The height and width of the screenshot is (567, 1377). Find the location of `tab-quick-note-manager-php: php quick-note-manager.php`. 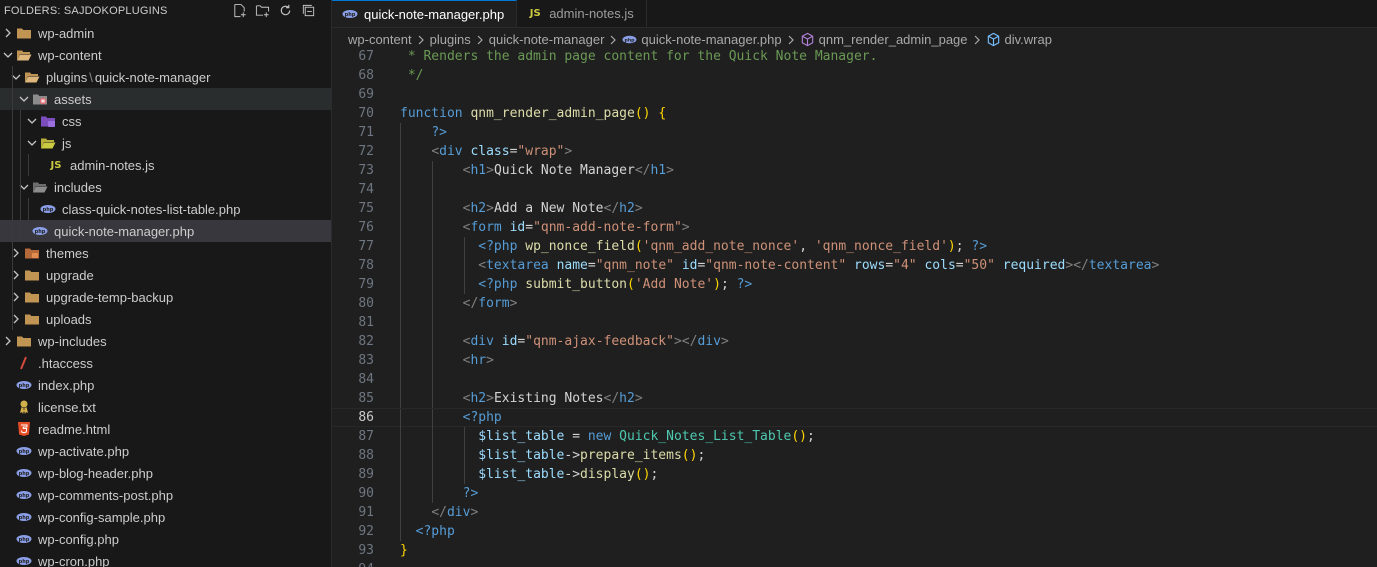

tab-quick-note-manager-php: php quick-note-manager.php is located at coordinates (425, 13).